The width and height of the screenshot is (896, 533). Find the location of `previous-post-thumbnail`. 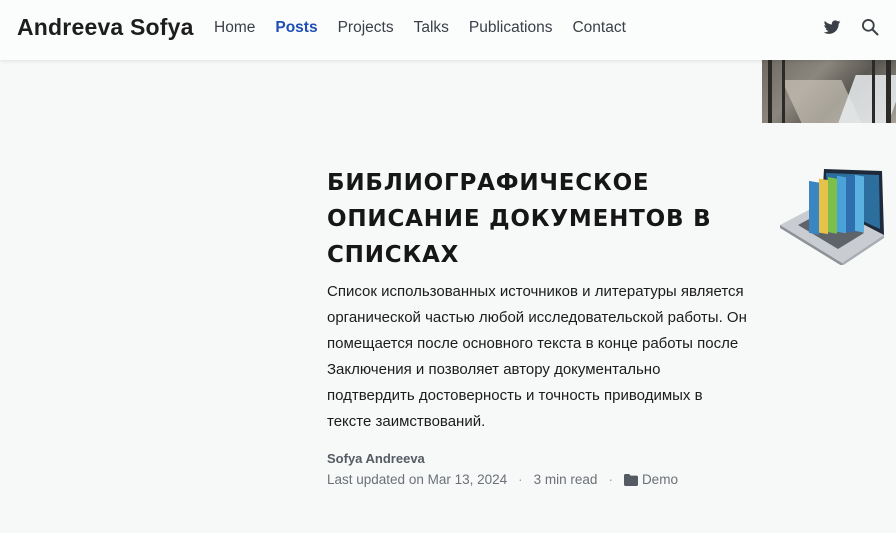

previous-post-thumbnail is located at coordinates (829, 91).